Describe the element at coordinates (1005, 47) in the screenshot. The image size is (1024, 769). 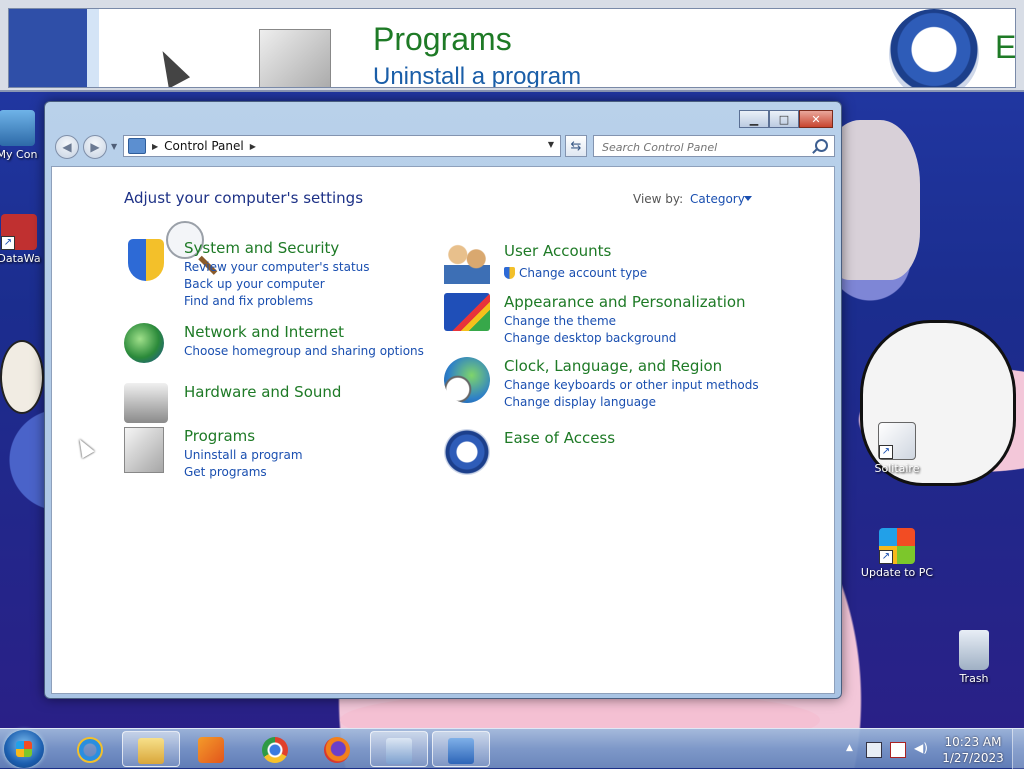
I see `magnified-fragment: E` at that location.